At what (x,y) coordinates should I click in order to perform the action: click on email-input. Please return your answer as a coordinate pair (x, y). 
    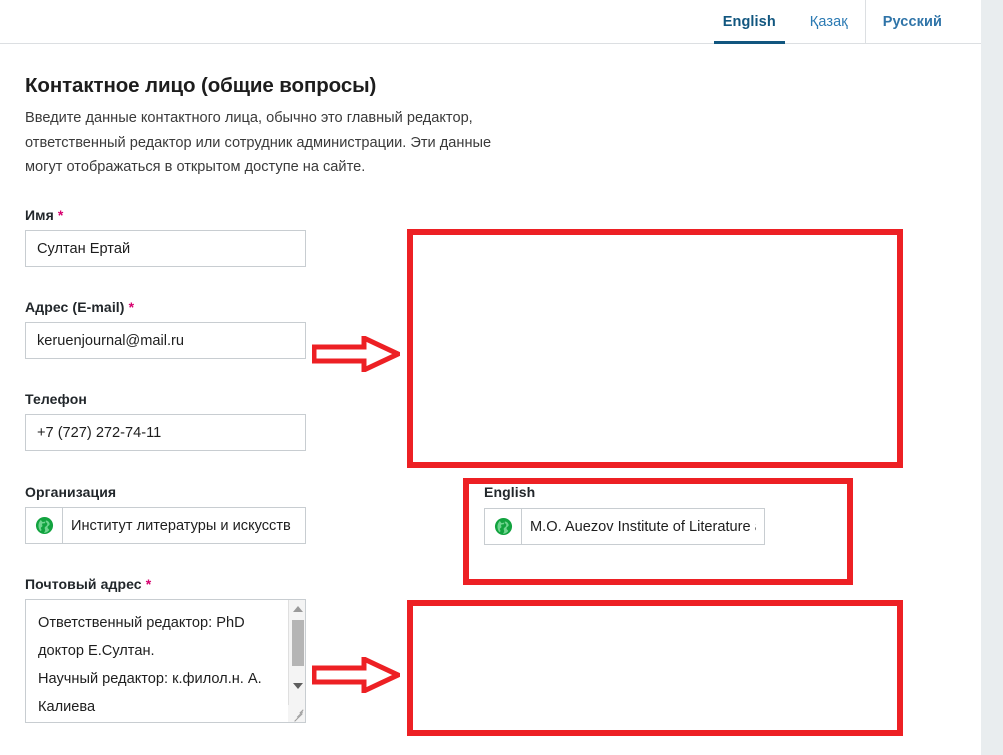
    Looking at the image, I should click on (165, 340).